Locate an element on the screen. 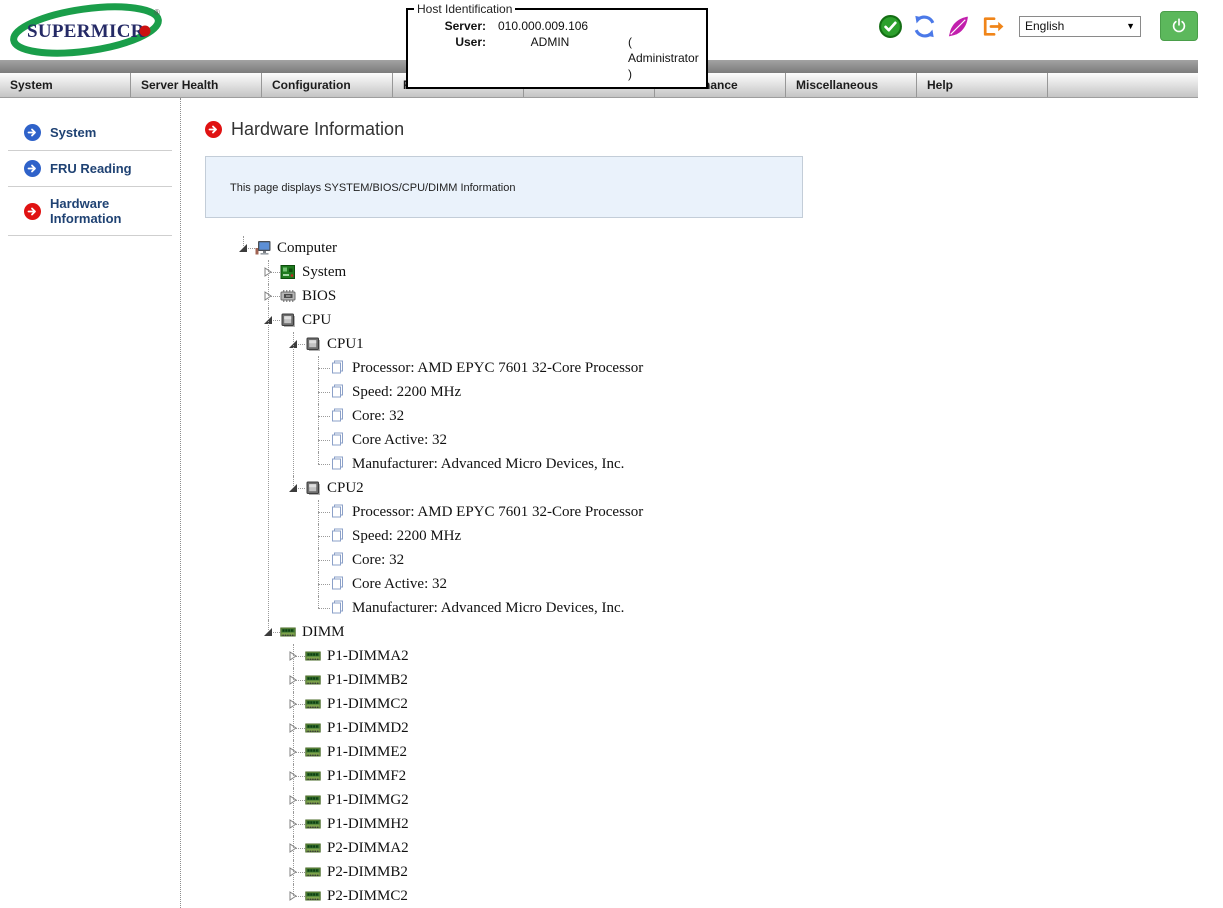 Image resolution: width=1223 pixels, height=908 pixels. tree-node-label: Speed: 2200 MHz is located at coordinates (407, 391).